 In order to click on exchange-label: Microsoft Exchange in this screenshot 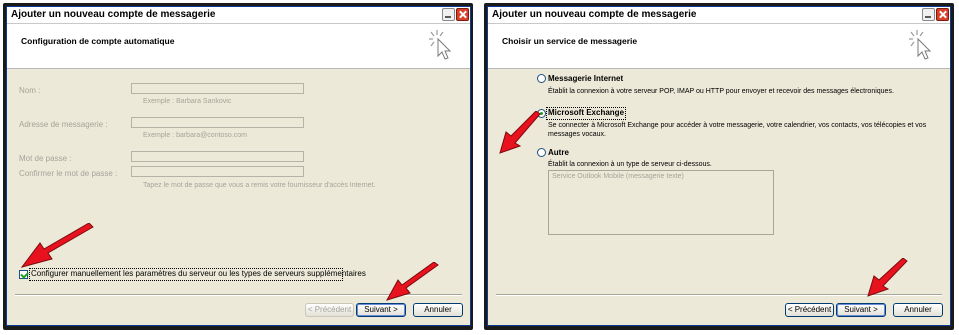, I will do `click(586, 112)`.